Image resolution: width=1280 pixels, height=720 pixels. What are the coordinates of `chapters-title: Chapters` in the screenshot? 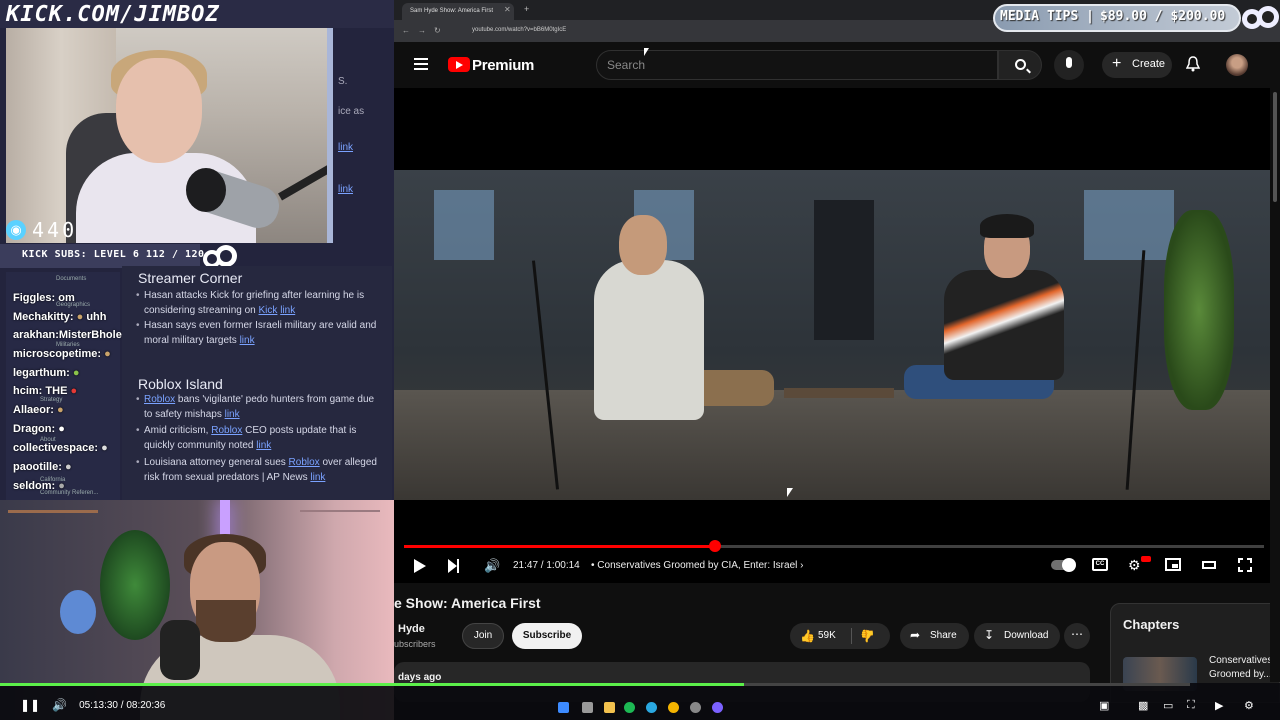 It's located at (1151, 624).